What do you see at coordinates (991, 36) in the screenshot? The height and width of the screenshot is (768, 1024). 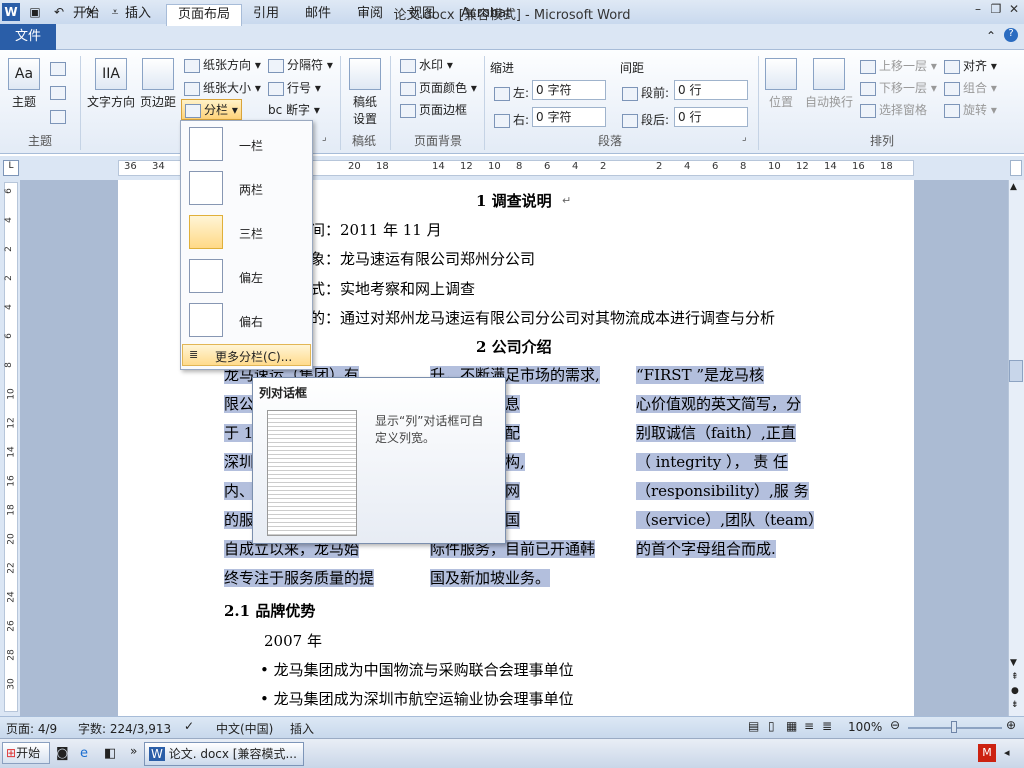 I see `ribbon-collapse-icon: ⌃` at bounding box center [991, 36].